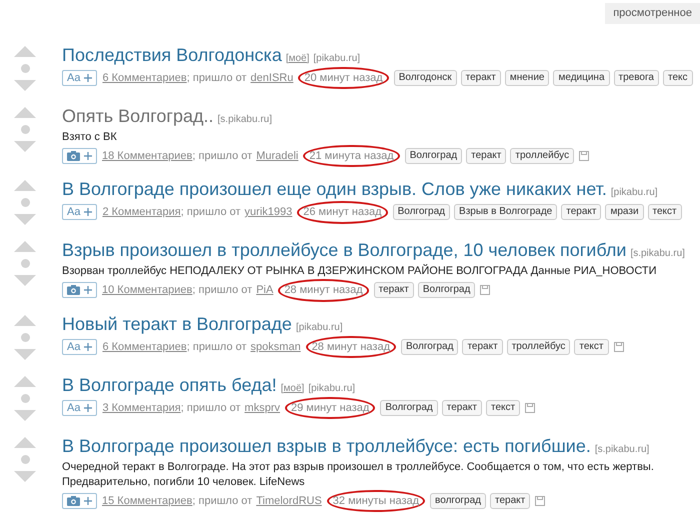  What do you see at coordinates (527, 78) in the screenshot?
I see `tag-link: мнение` at bounding box center [527, 78].